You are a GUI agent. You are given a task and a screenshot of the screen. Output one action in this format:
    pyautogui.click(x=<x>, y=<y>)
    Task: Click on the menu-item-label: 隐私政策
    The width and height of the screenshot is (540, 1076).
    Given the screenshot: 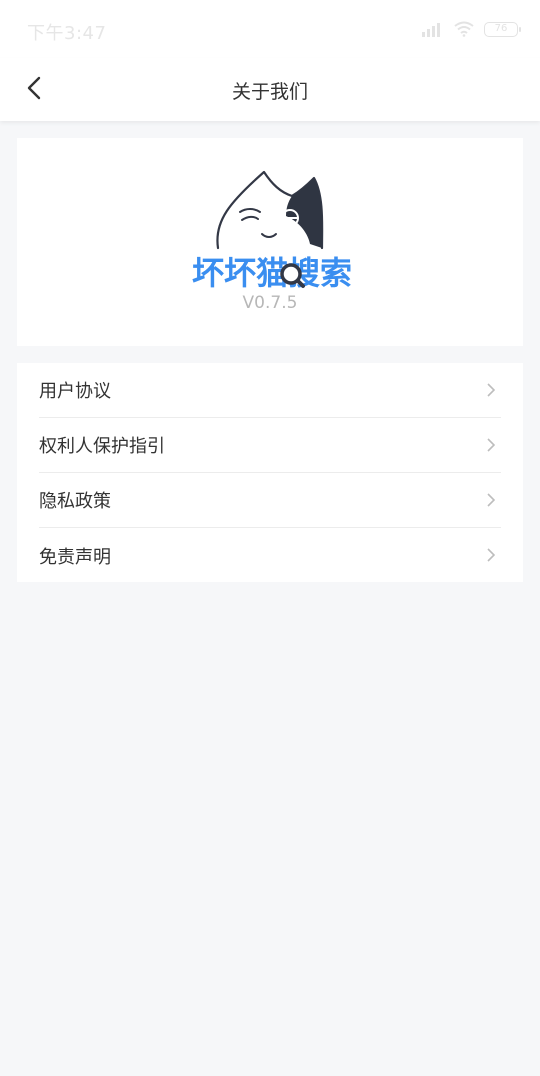 What is the action you would take?
    pyautogui.click(x=75, y=501)
    